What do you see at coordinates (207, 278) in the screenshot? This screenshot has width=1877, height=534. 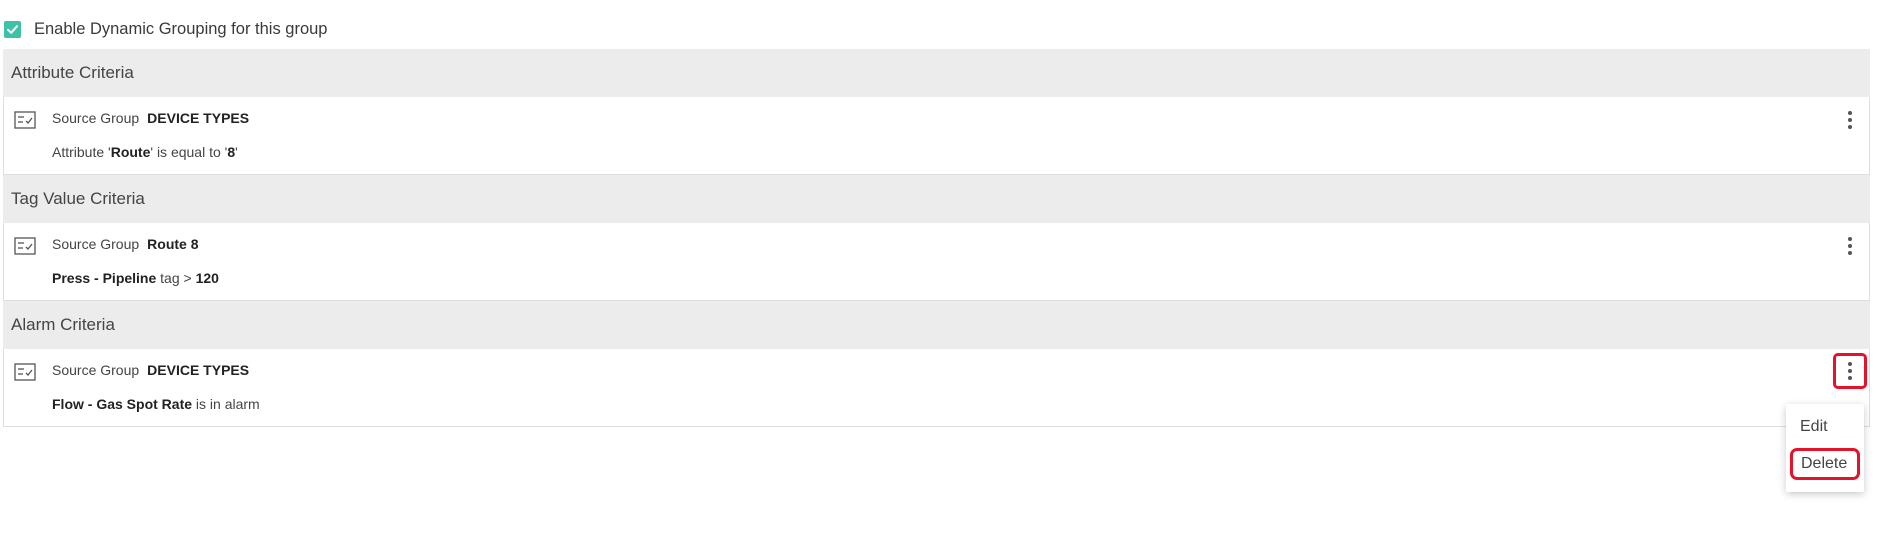 I see `tag-threshold: 120` at bounding box center [207, 278].